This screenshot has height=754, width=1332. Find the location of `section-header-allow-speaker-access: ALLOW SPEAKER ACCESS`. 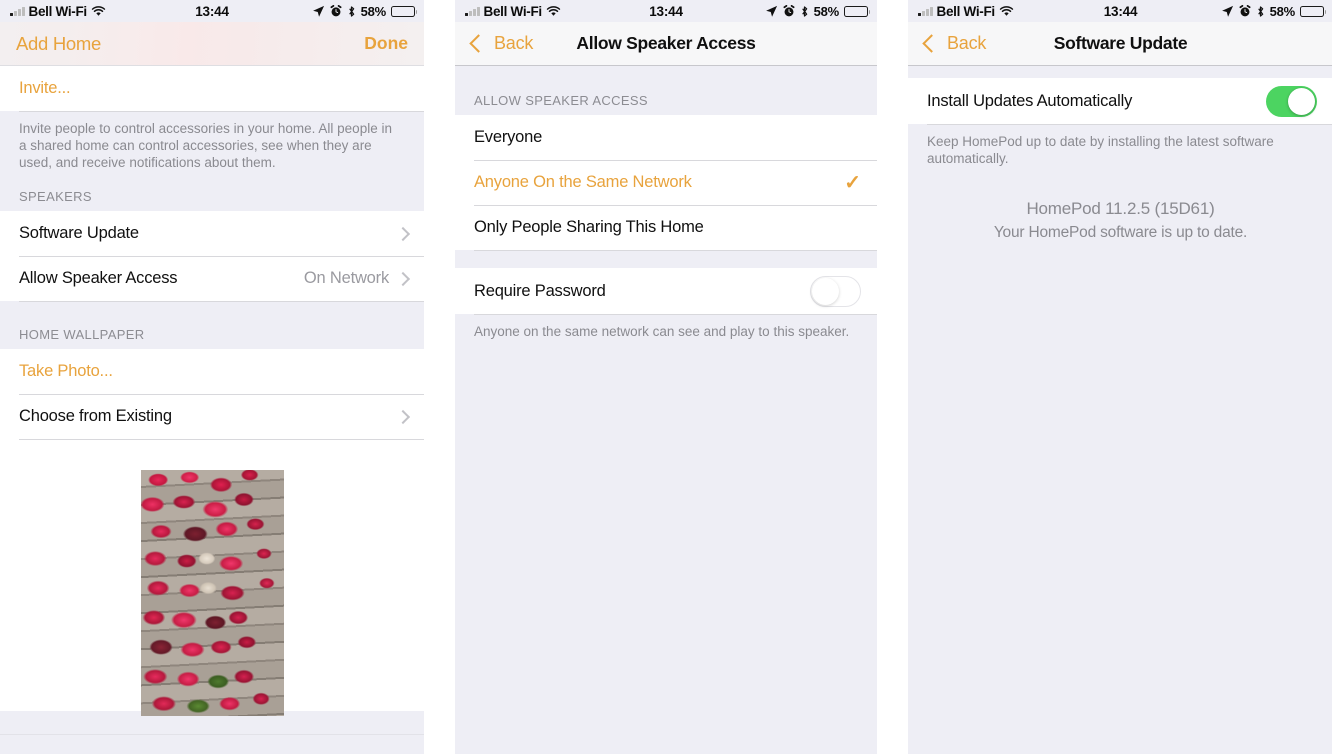

section-header-allow-speaker-access: ALLOW SPEAKER ACCESS is located at coordinates (666, 104).